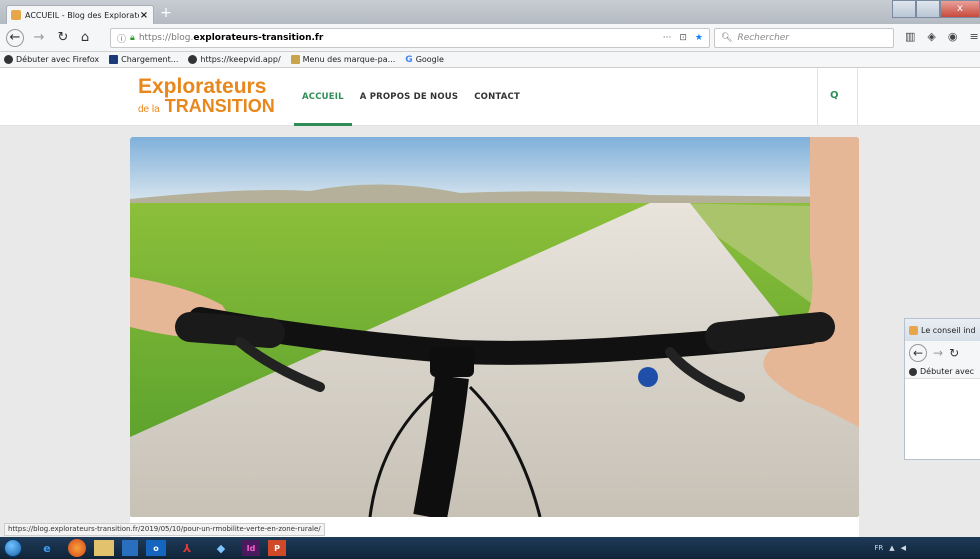 This screenshot has height=559, width=980. What do you see at coordinates (187, 548) in the screenshot?
I see `acrobat-icon: ⅄` at bounding box center [187, 548].